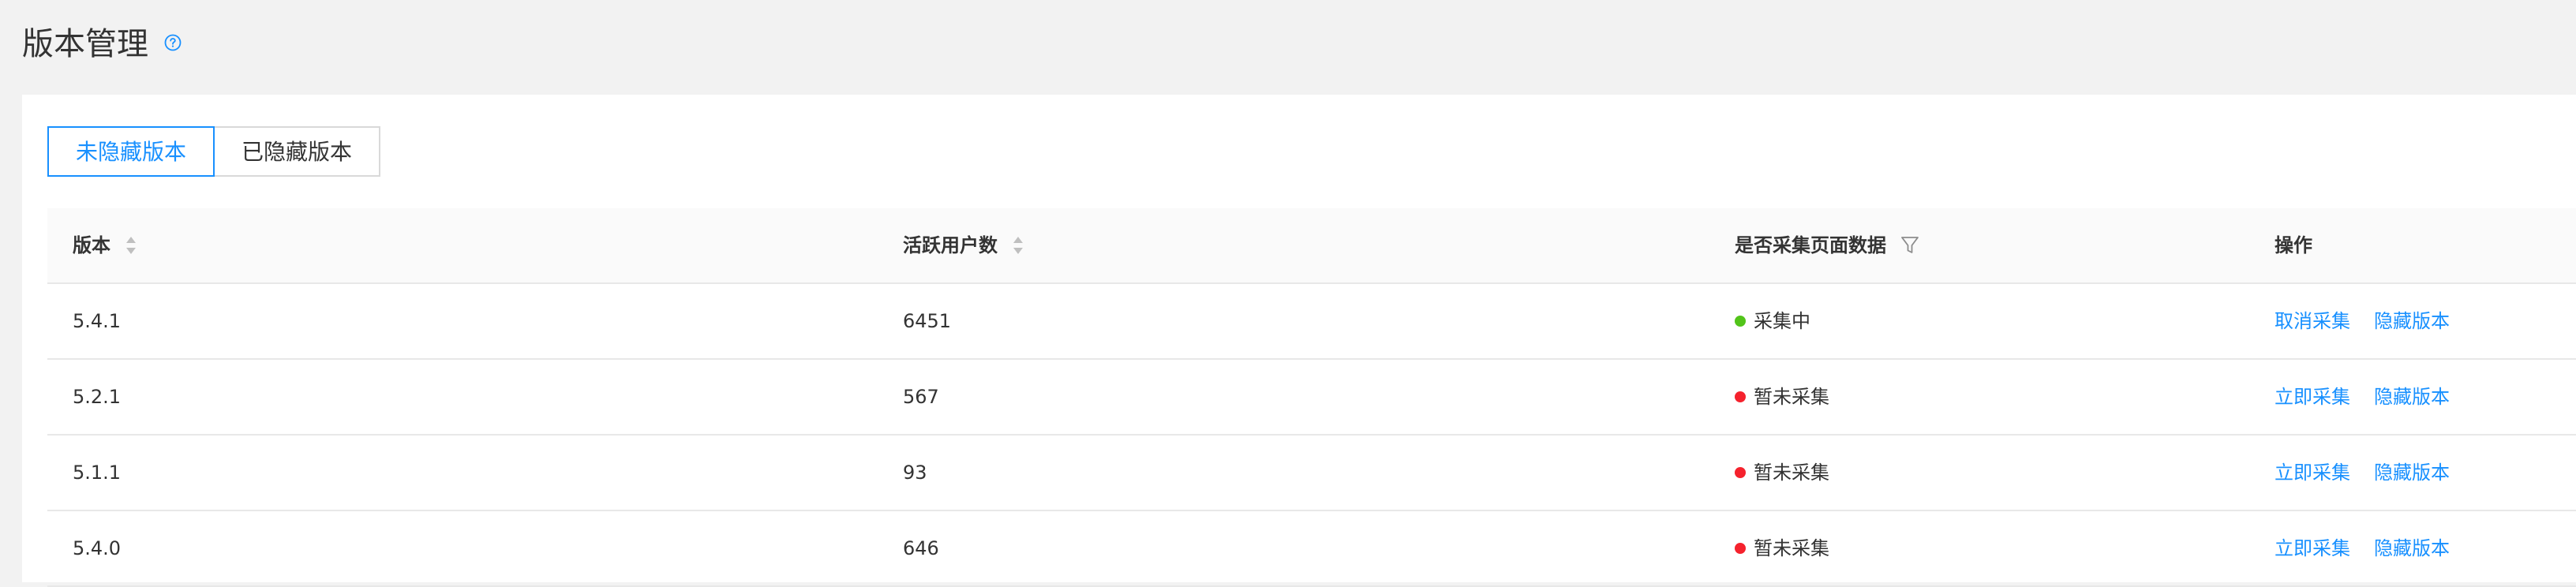 The height and width of the screenshot is (587, 2576). Describe the element at coordinates (927, 321) in the screenshot. I see `cell-active-users: 6451` at that location.